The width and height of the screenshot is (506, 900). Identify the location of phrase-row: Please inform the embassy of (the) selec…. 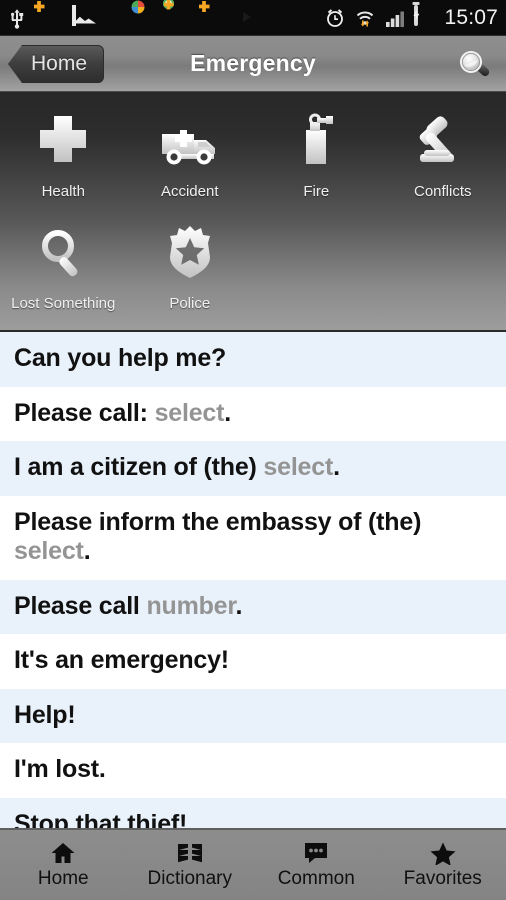
(253, 538).